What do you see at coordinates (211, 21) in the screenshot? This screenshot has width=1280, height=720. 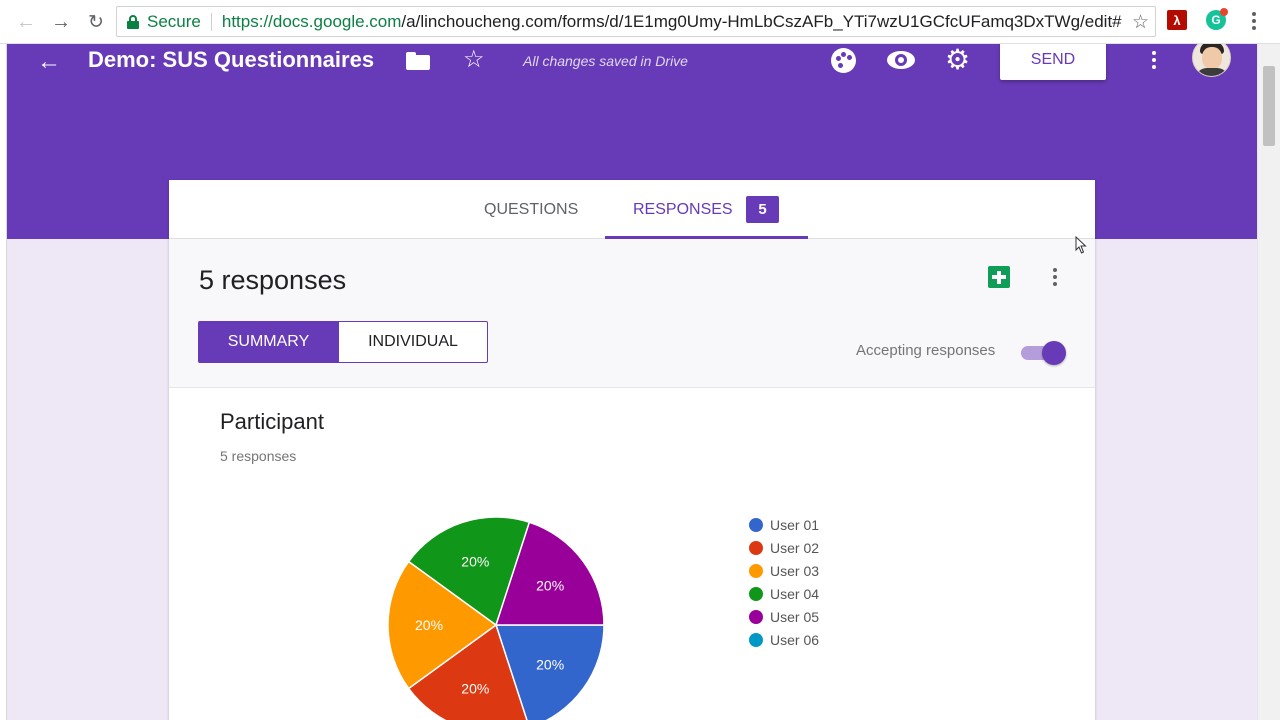 I see `url-separator` at bounding box center [211, 21].